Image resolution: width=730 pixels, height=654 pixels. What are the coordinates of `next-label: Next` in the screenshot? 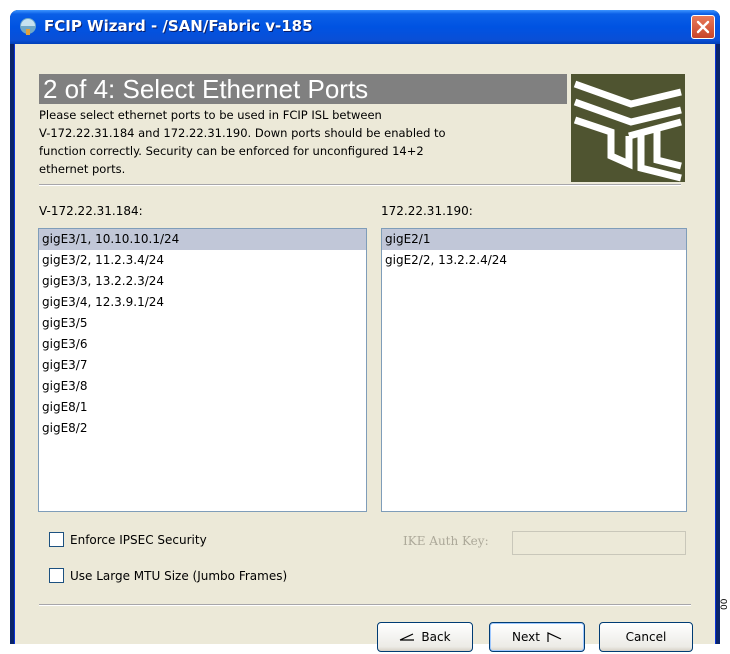 It's located at (526, 637).